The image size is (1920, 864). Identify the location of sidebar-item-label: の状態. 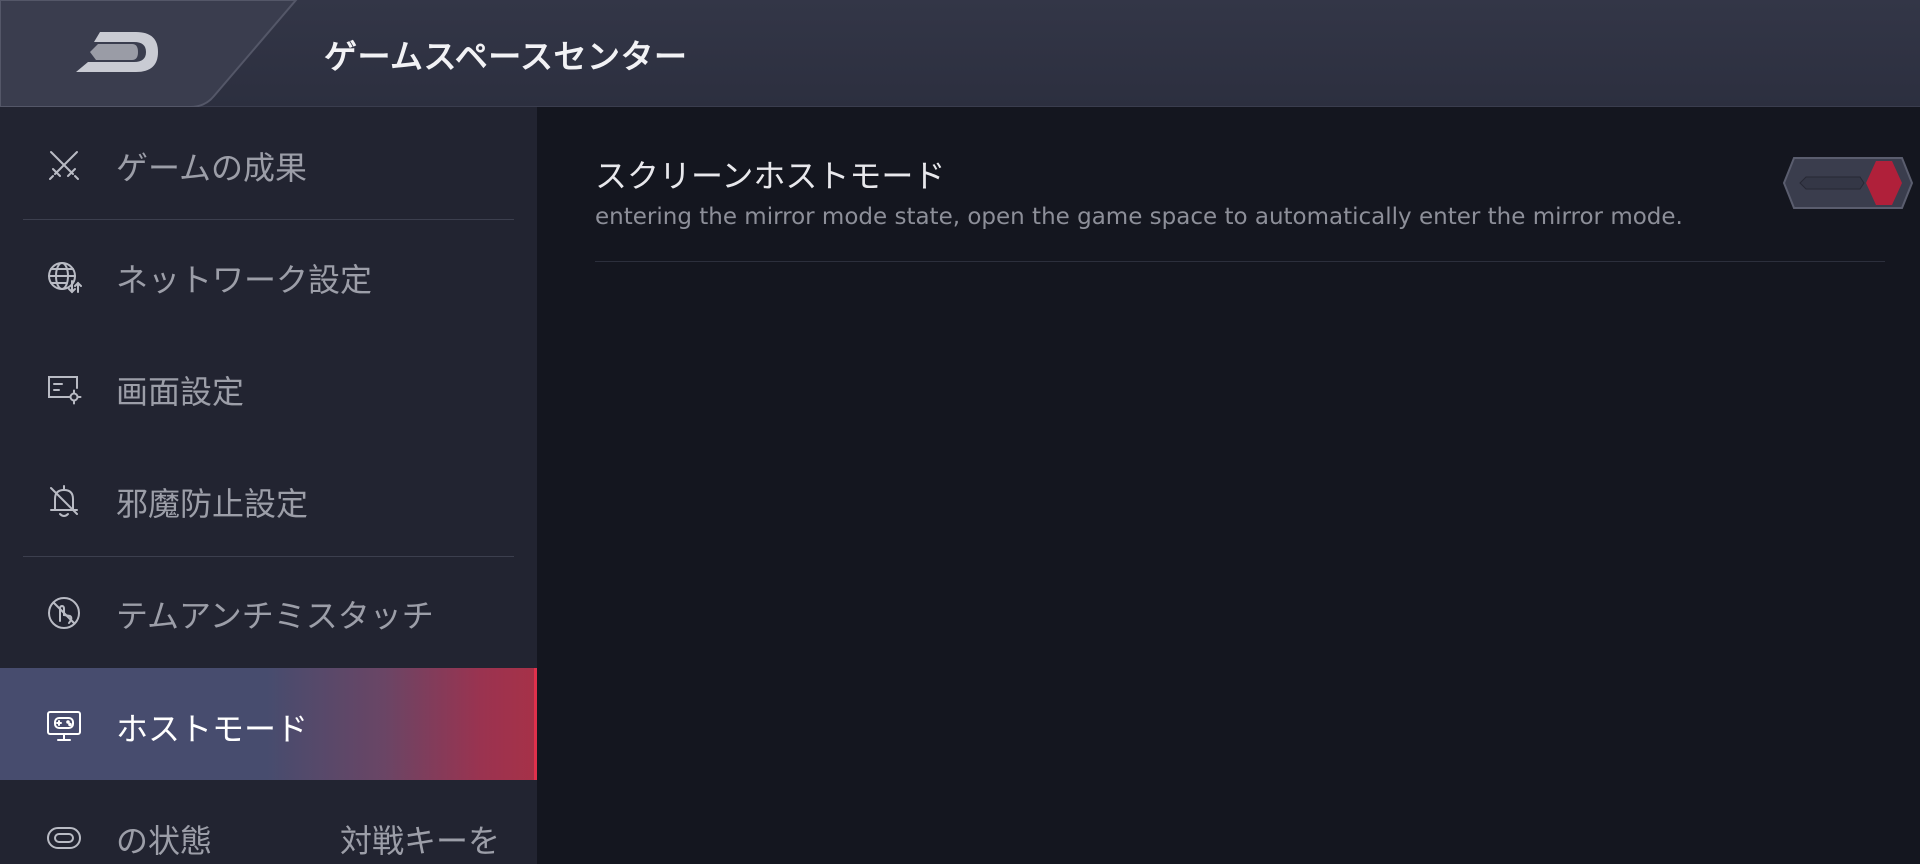
(164, 841).